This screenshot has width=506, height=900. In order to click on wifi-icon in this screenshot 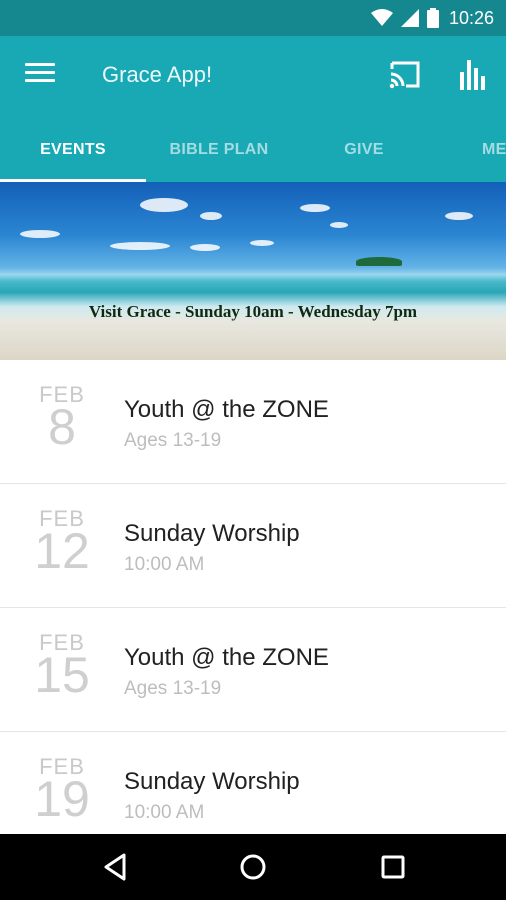, I will do `click(381, 18)`.